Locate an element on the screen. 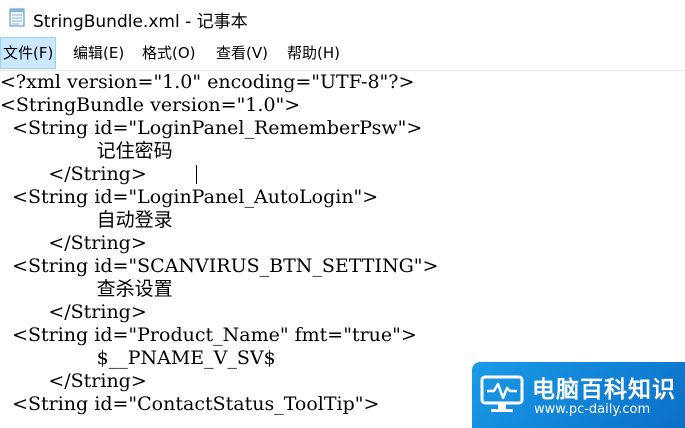 Image resolution: width=685 pixels, height=428 pixels. editor-line: <String id="SCANVIRUS_BTN_SETTING"> is located at coordinates (219, 266).